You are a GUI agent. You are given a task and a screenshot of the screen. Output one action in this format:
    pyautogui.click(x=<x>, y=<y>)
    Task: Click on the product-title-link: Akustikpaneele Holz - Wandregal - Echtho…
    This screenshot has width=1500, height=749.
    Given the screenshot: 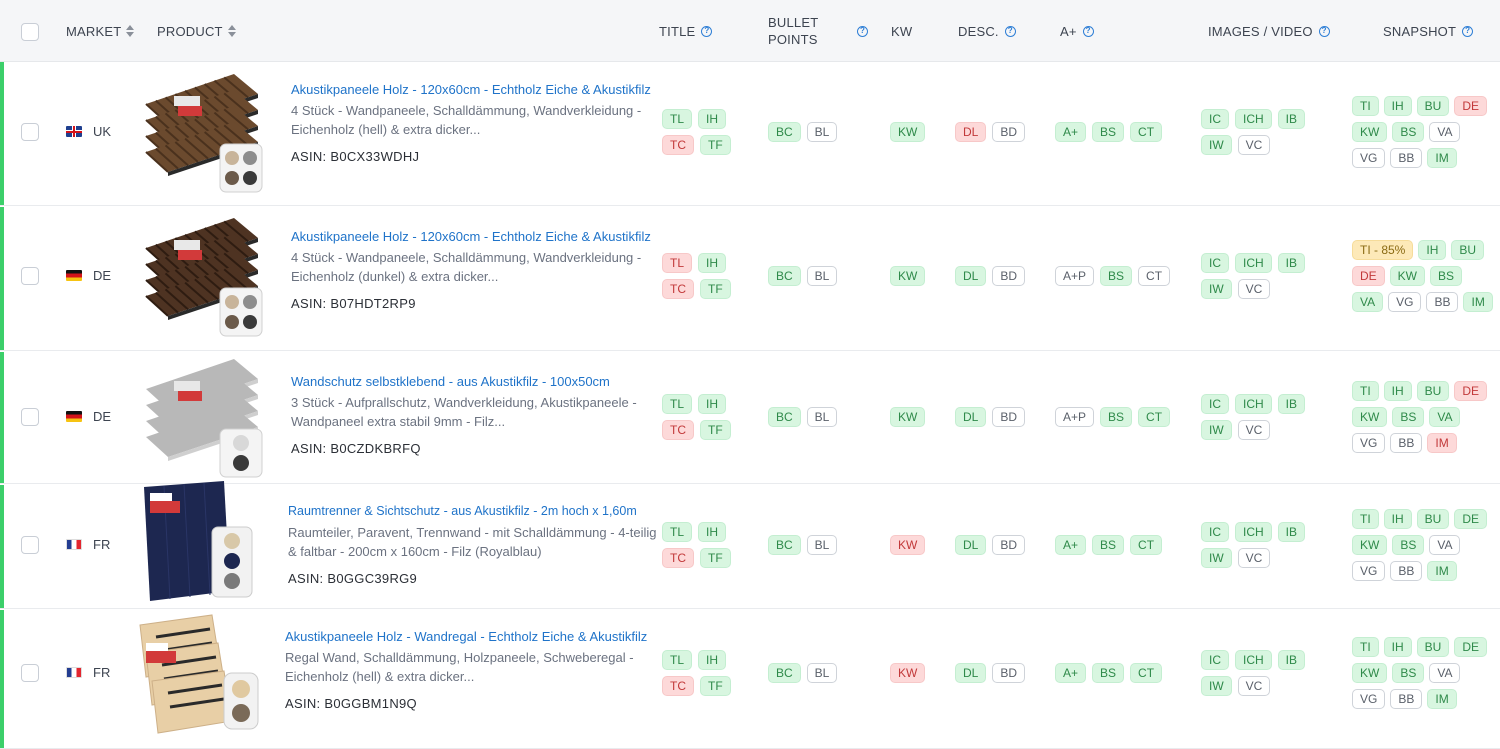 What is the action you would take?
    pyautogui.click(x=470, y=636)
    